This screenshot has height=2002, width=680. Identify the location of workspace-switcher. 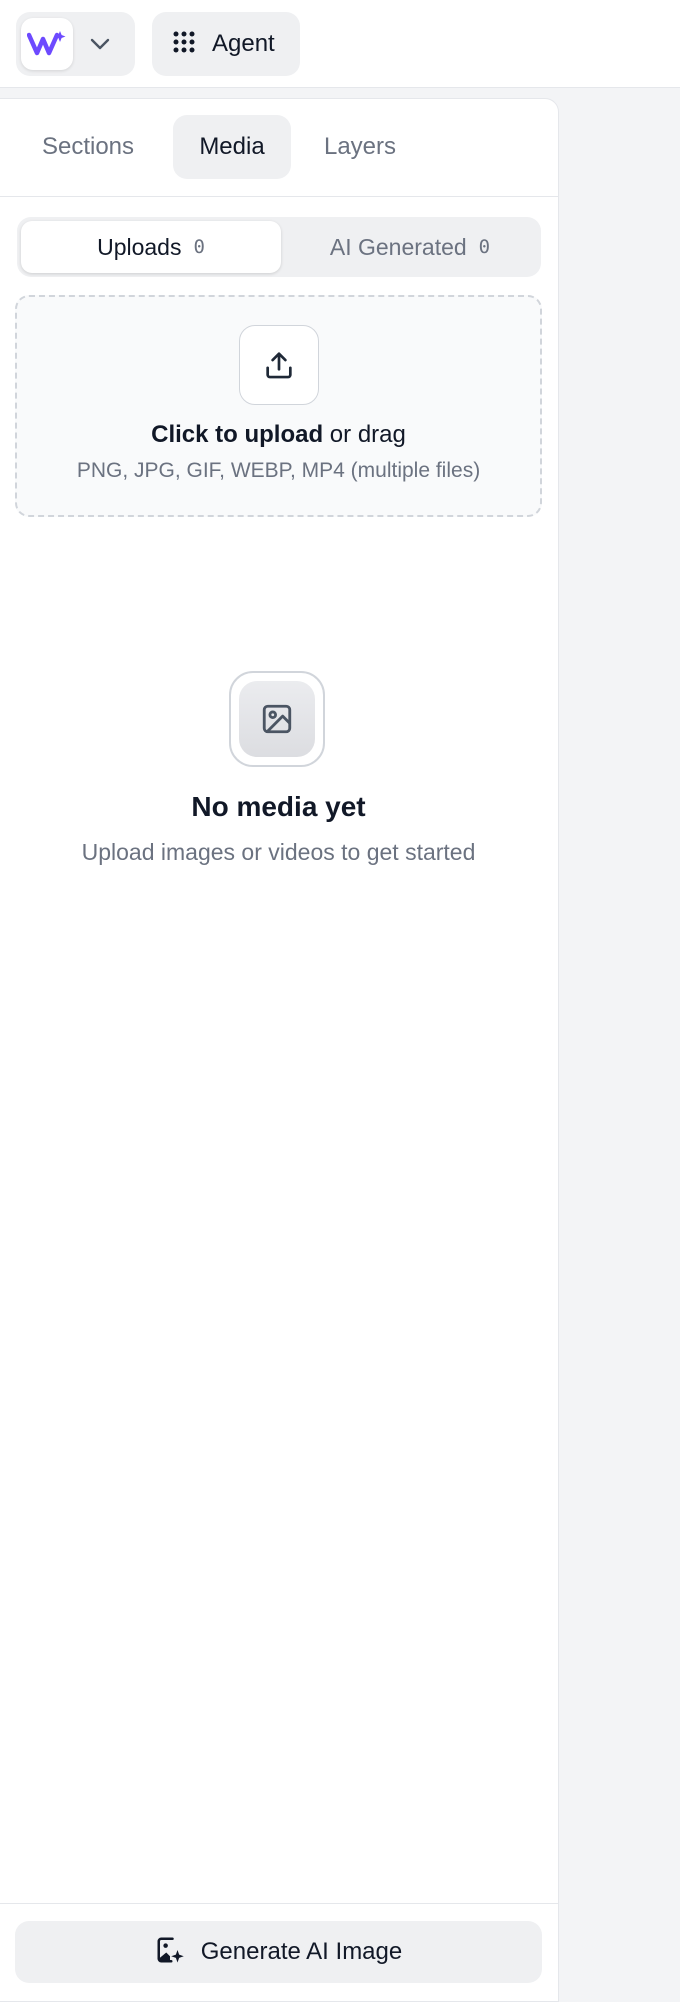
(75, 44).